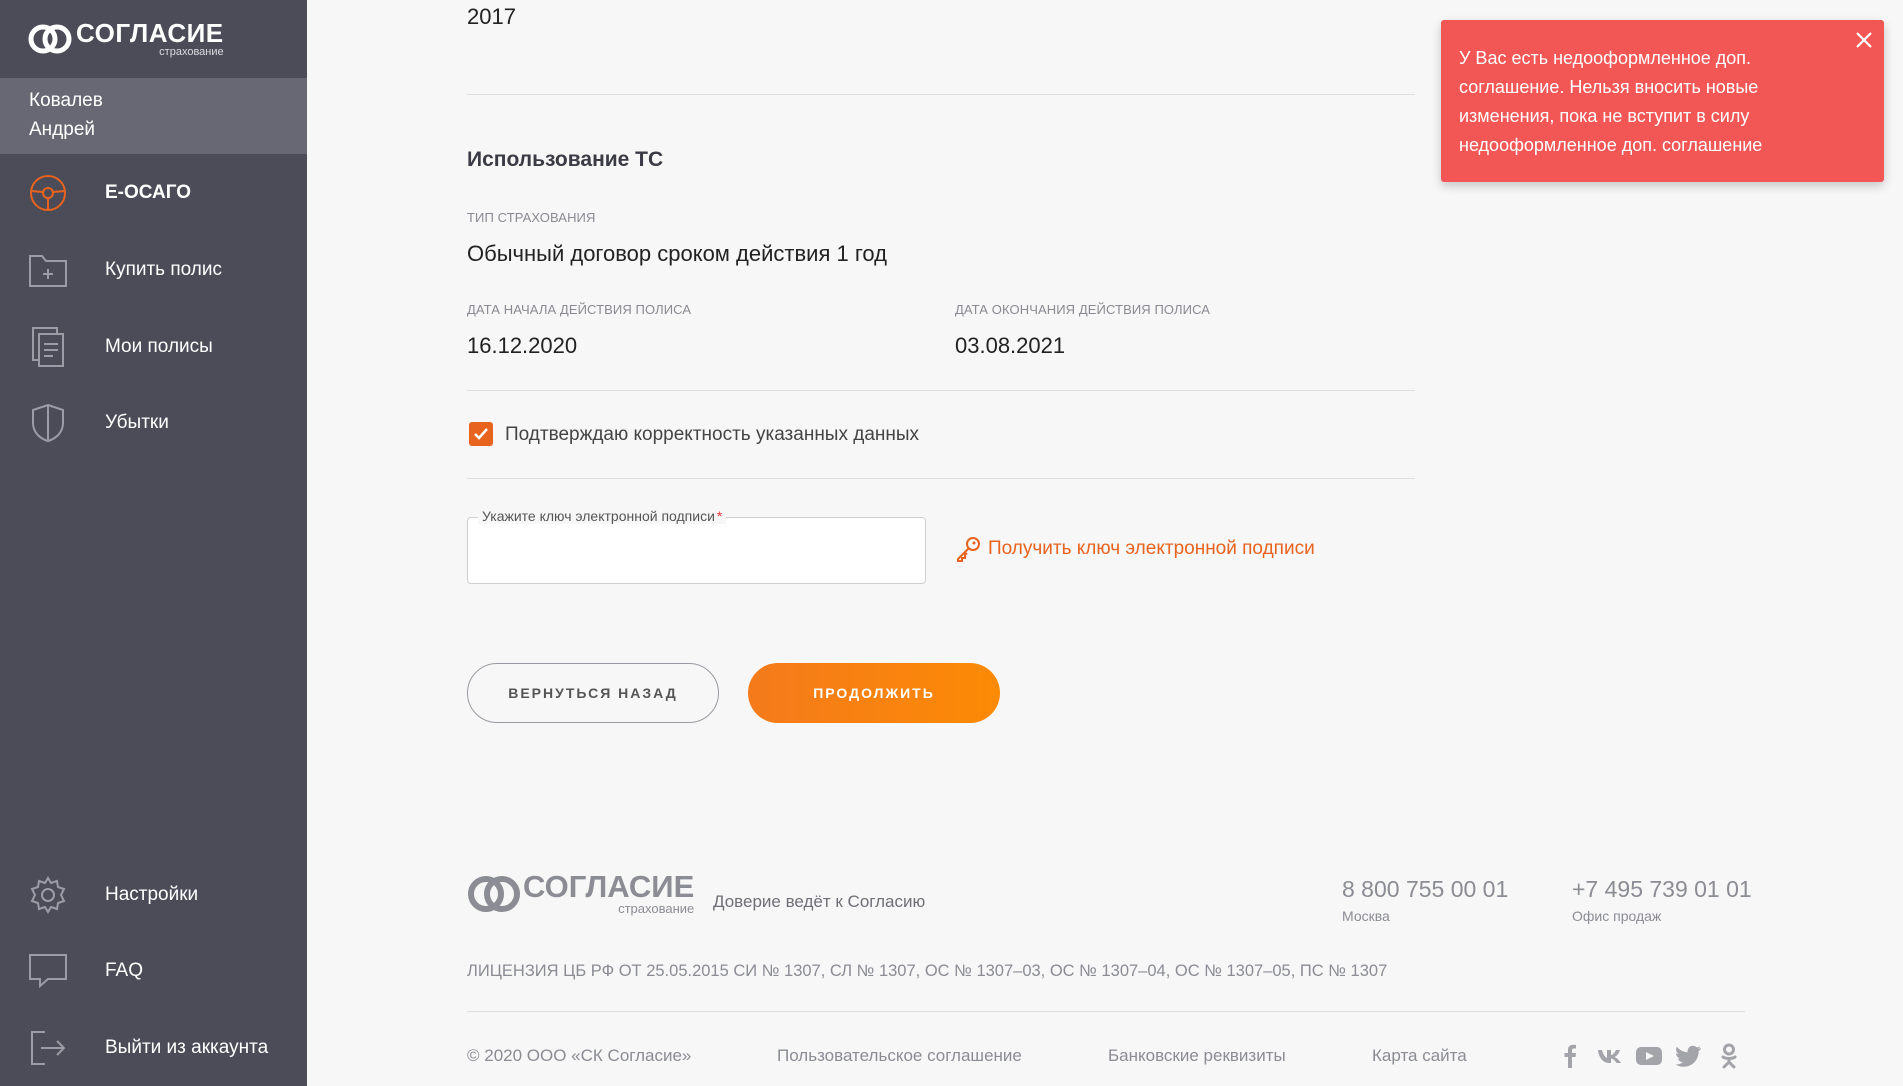 The width and height of the screenshot is (1903, 1086). I want to click on youtube-icon, so click(1649, 1056).